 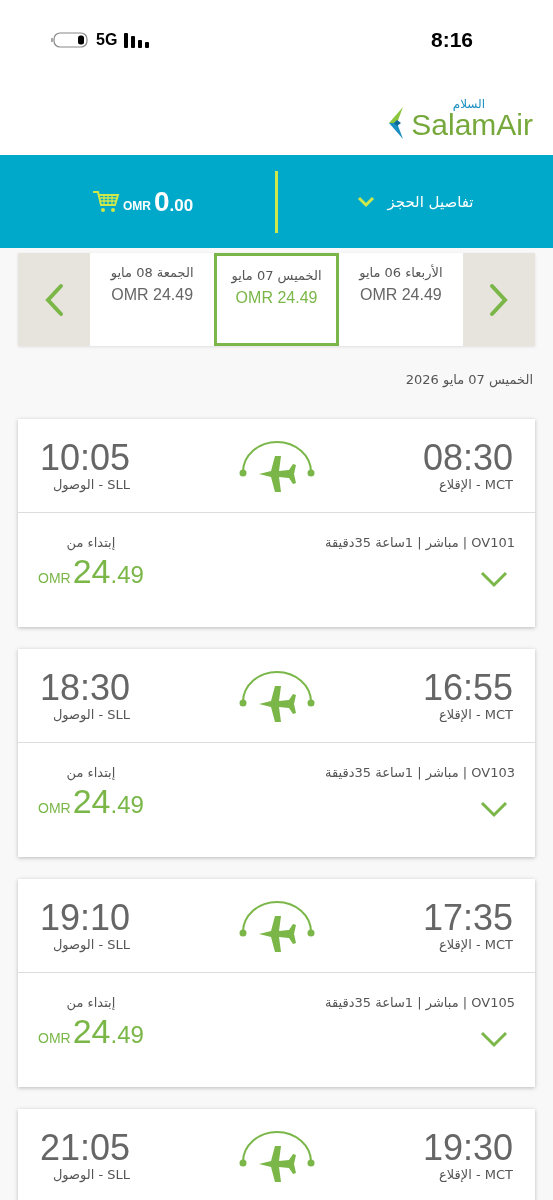 I want to click on previous-dates-button, so click(x=54, y=299).